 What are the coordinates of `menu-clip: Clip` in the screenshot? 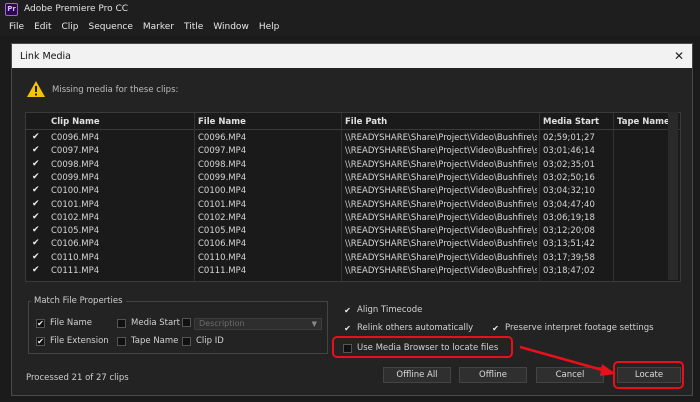 It's located at (70, 27).